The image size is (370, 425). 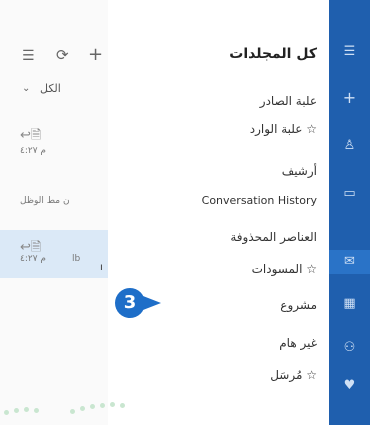 I want to click on message-extra: lb, so click(x=76, y=259).